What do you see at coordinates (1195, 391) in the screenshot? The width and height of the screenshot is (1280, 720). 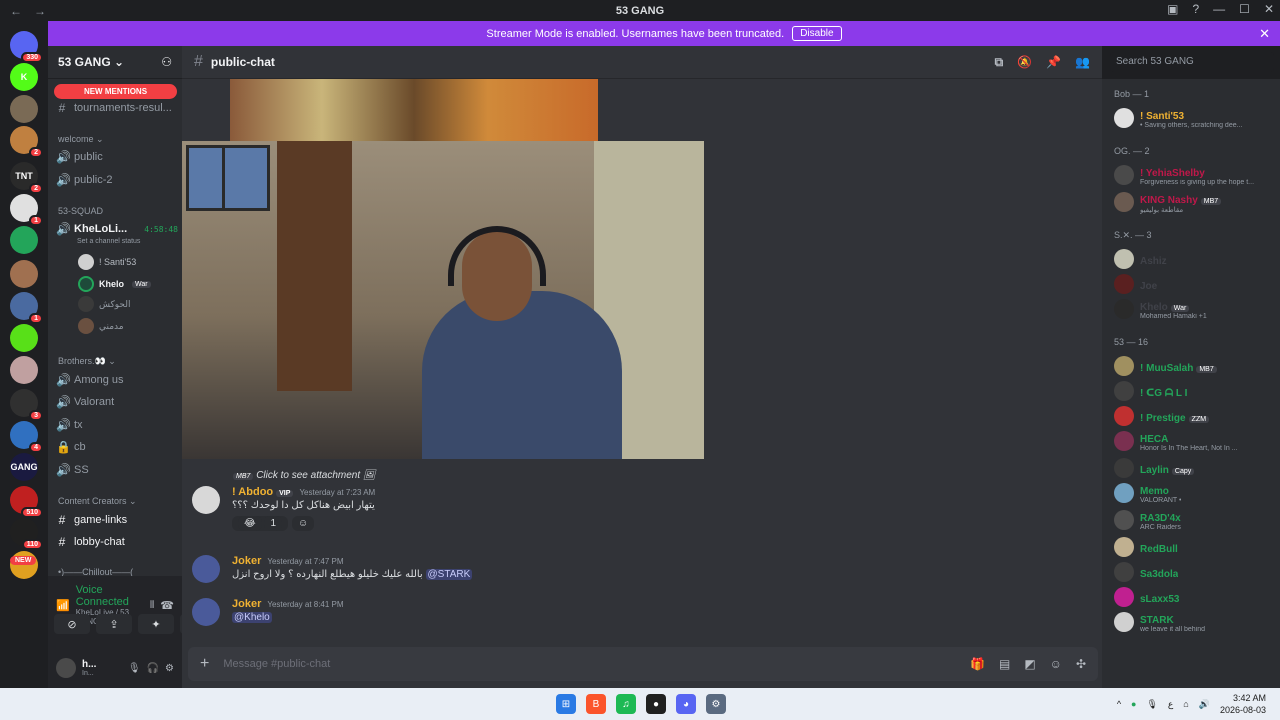 I see `member-item: ! ᑕG ᗩ L I` at bounding box center [1195, 391].